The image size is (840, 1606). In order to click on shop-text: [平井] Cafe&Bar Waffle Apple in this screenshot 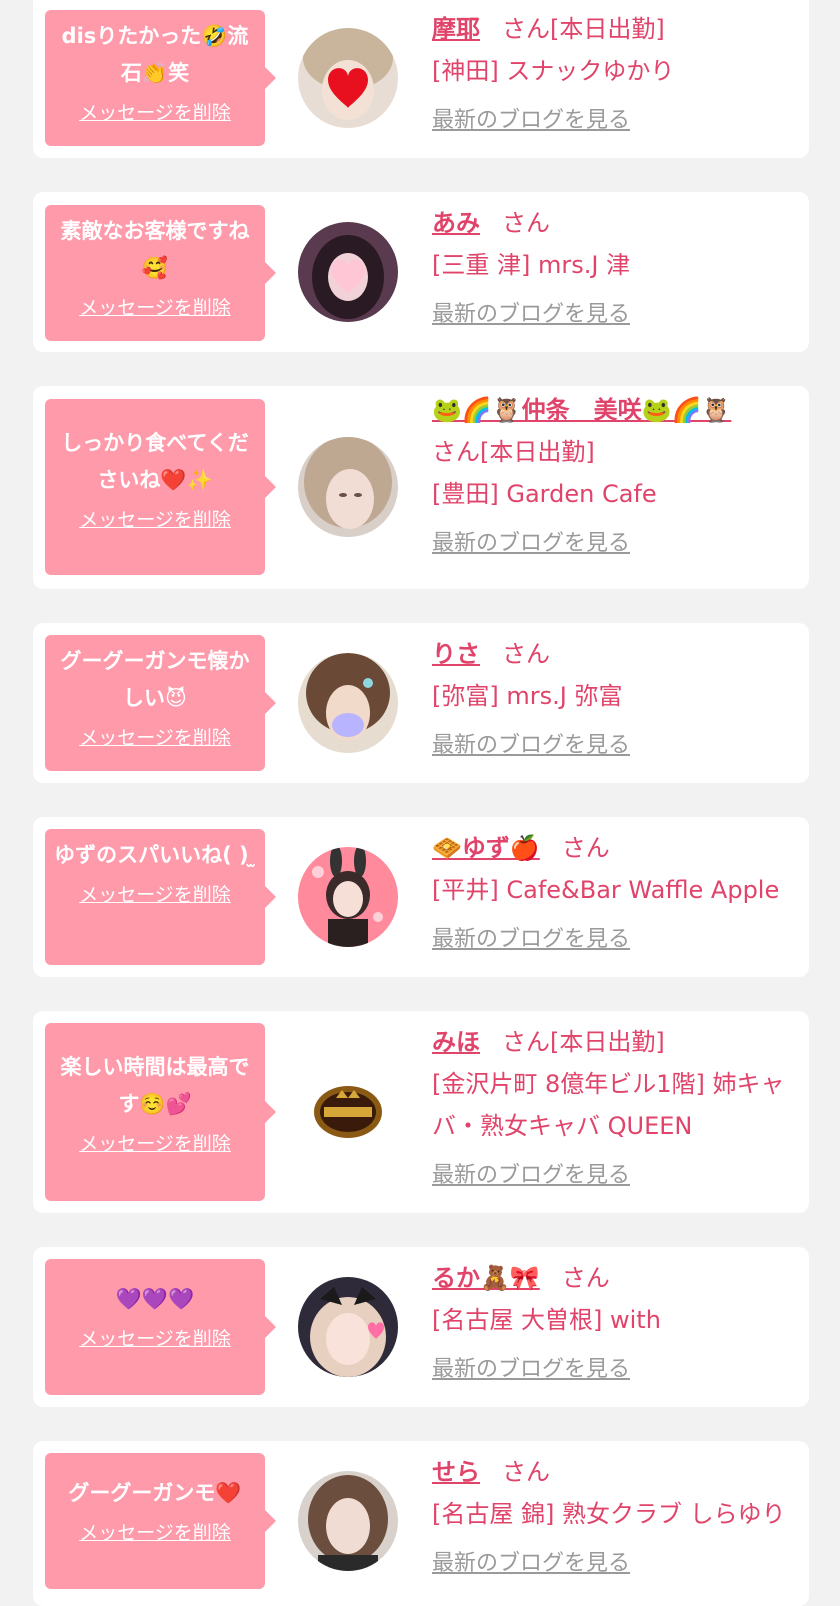, I will do `click(606, 890)`.